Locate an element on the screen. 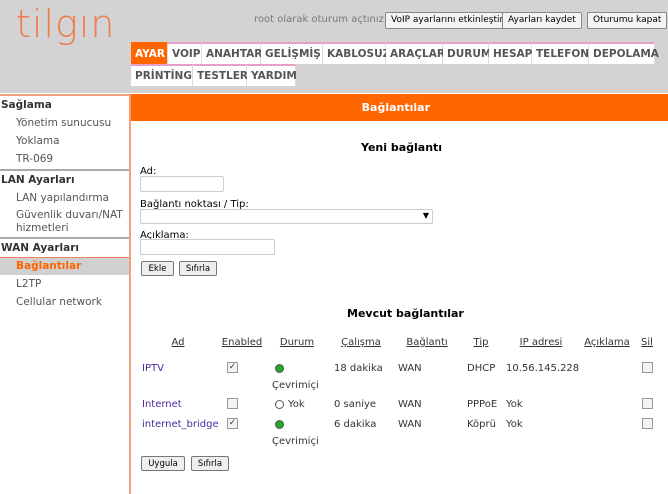  name-input is located at coordinates (182, 184).